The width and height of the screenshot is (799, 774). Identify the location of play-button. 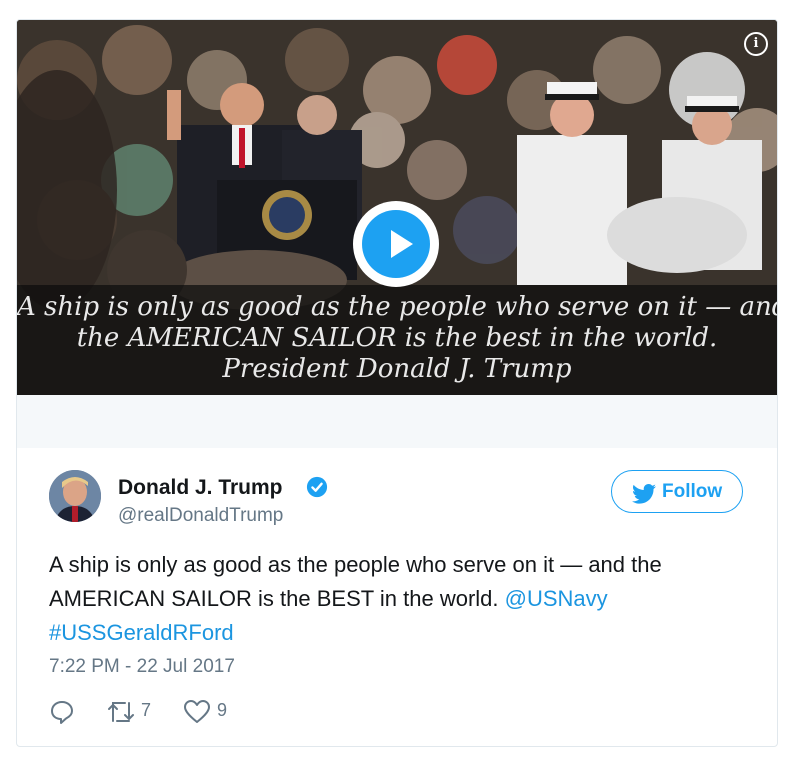
(396, 244).